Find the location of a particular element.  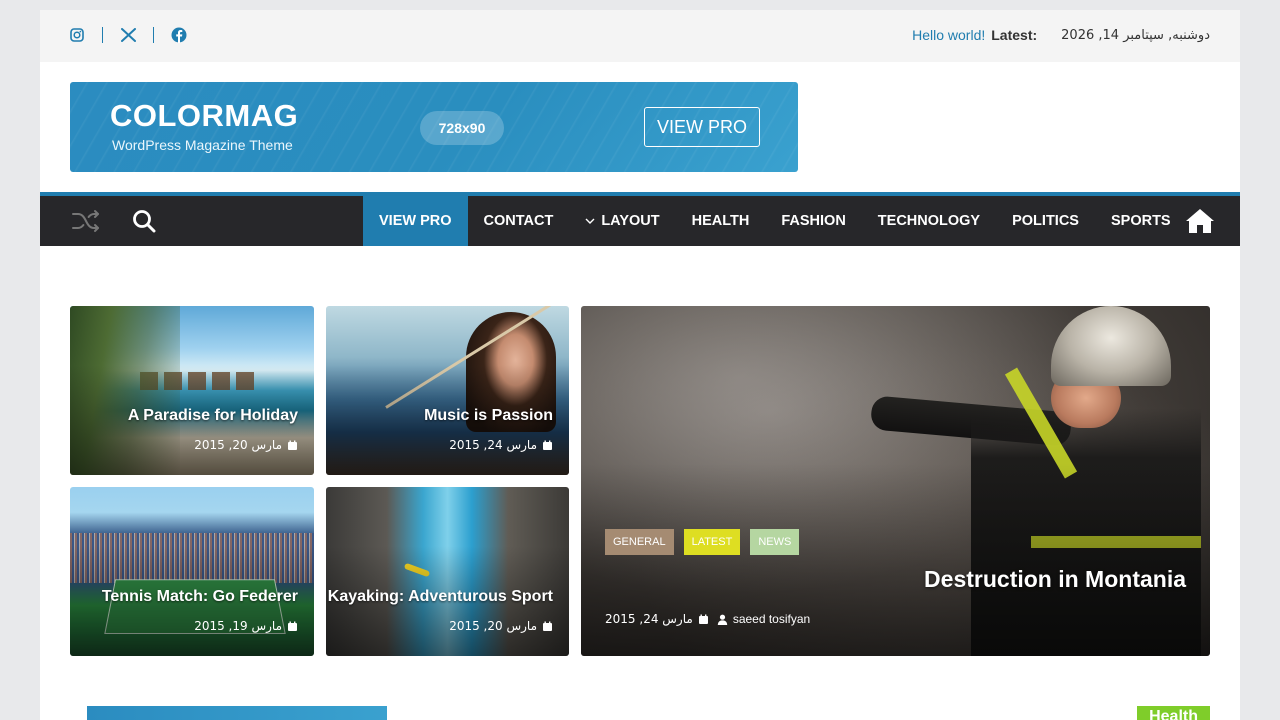

nav-item-health: HEALTH is located at coordinates (721, 221).